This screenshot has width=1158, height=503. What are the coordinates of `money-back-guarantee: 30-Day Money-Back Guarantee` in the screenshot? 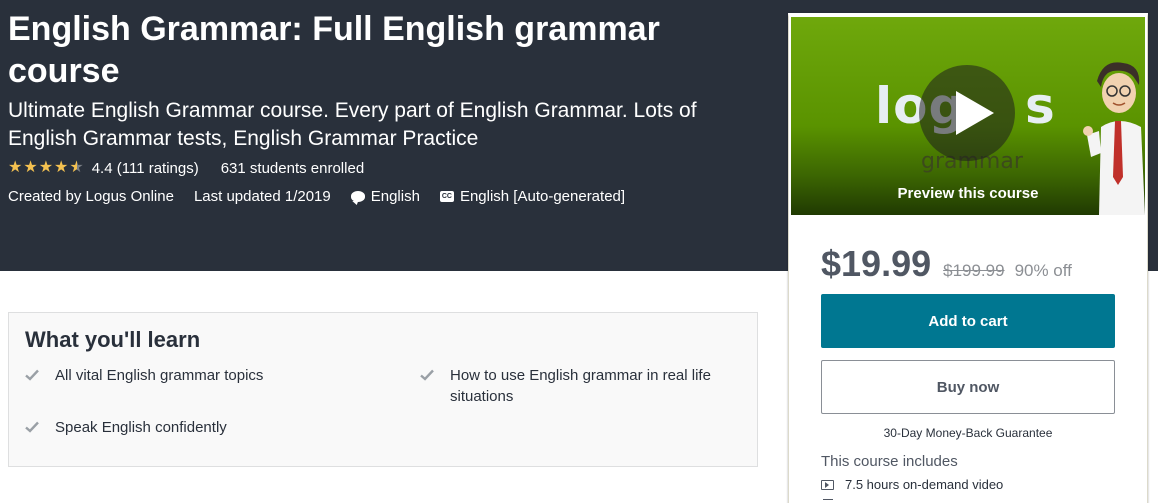 It's located at (968, 433).